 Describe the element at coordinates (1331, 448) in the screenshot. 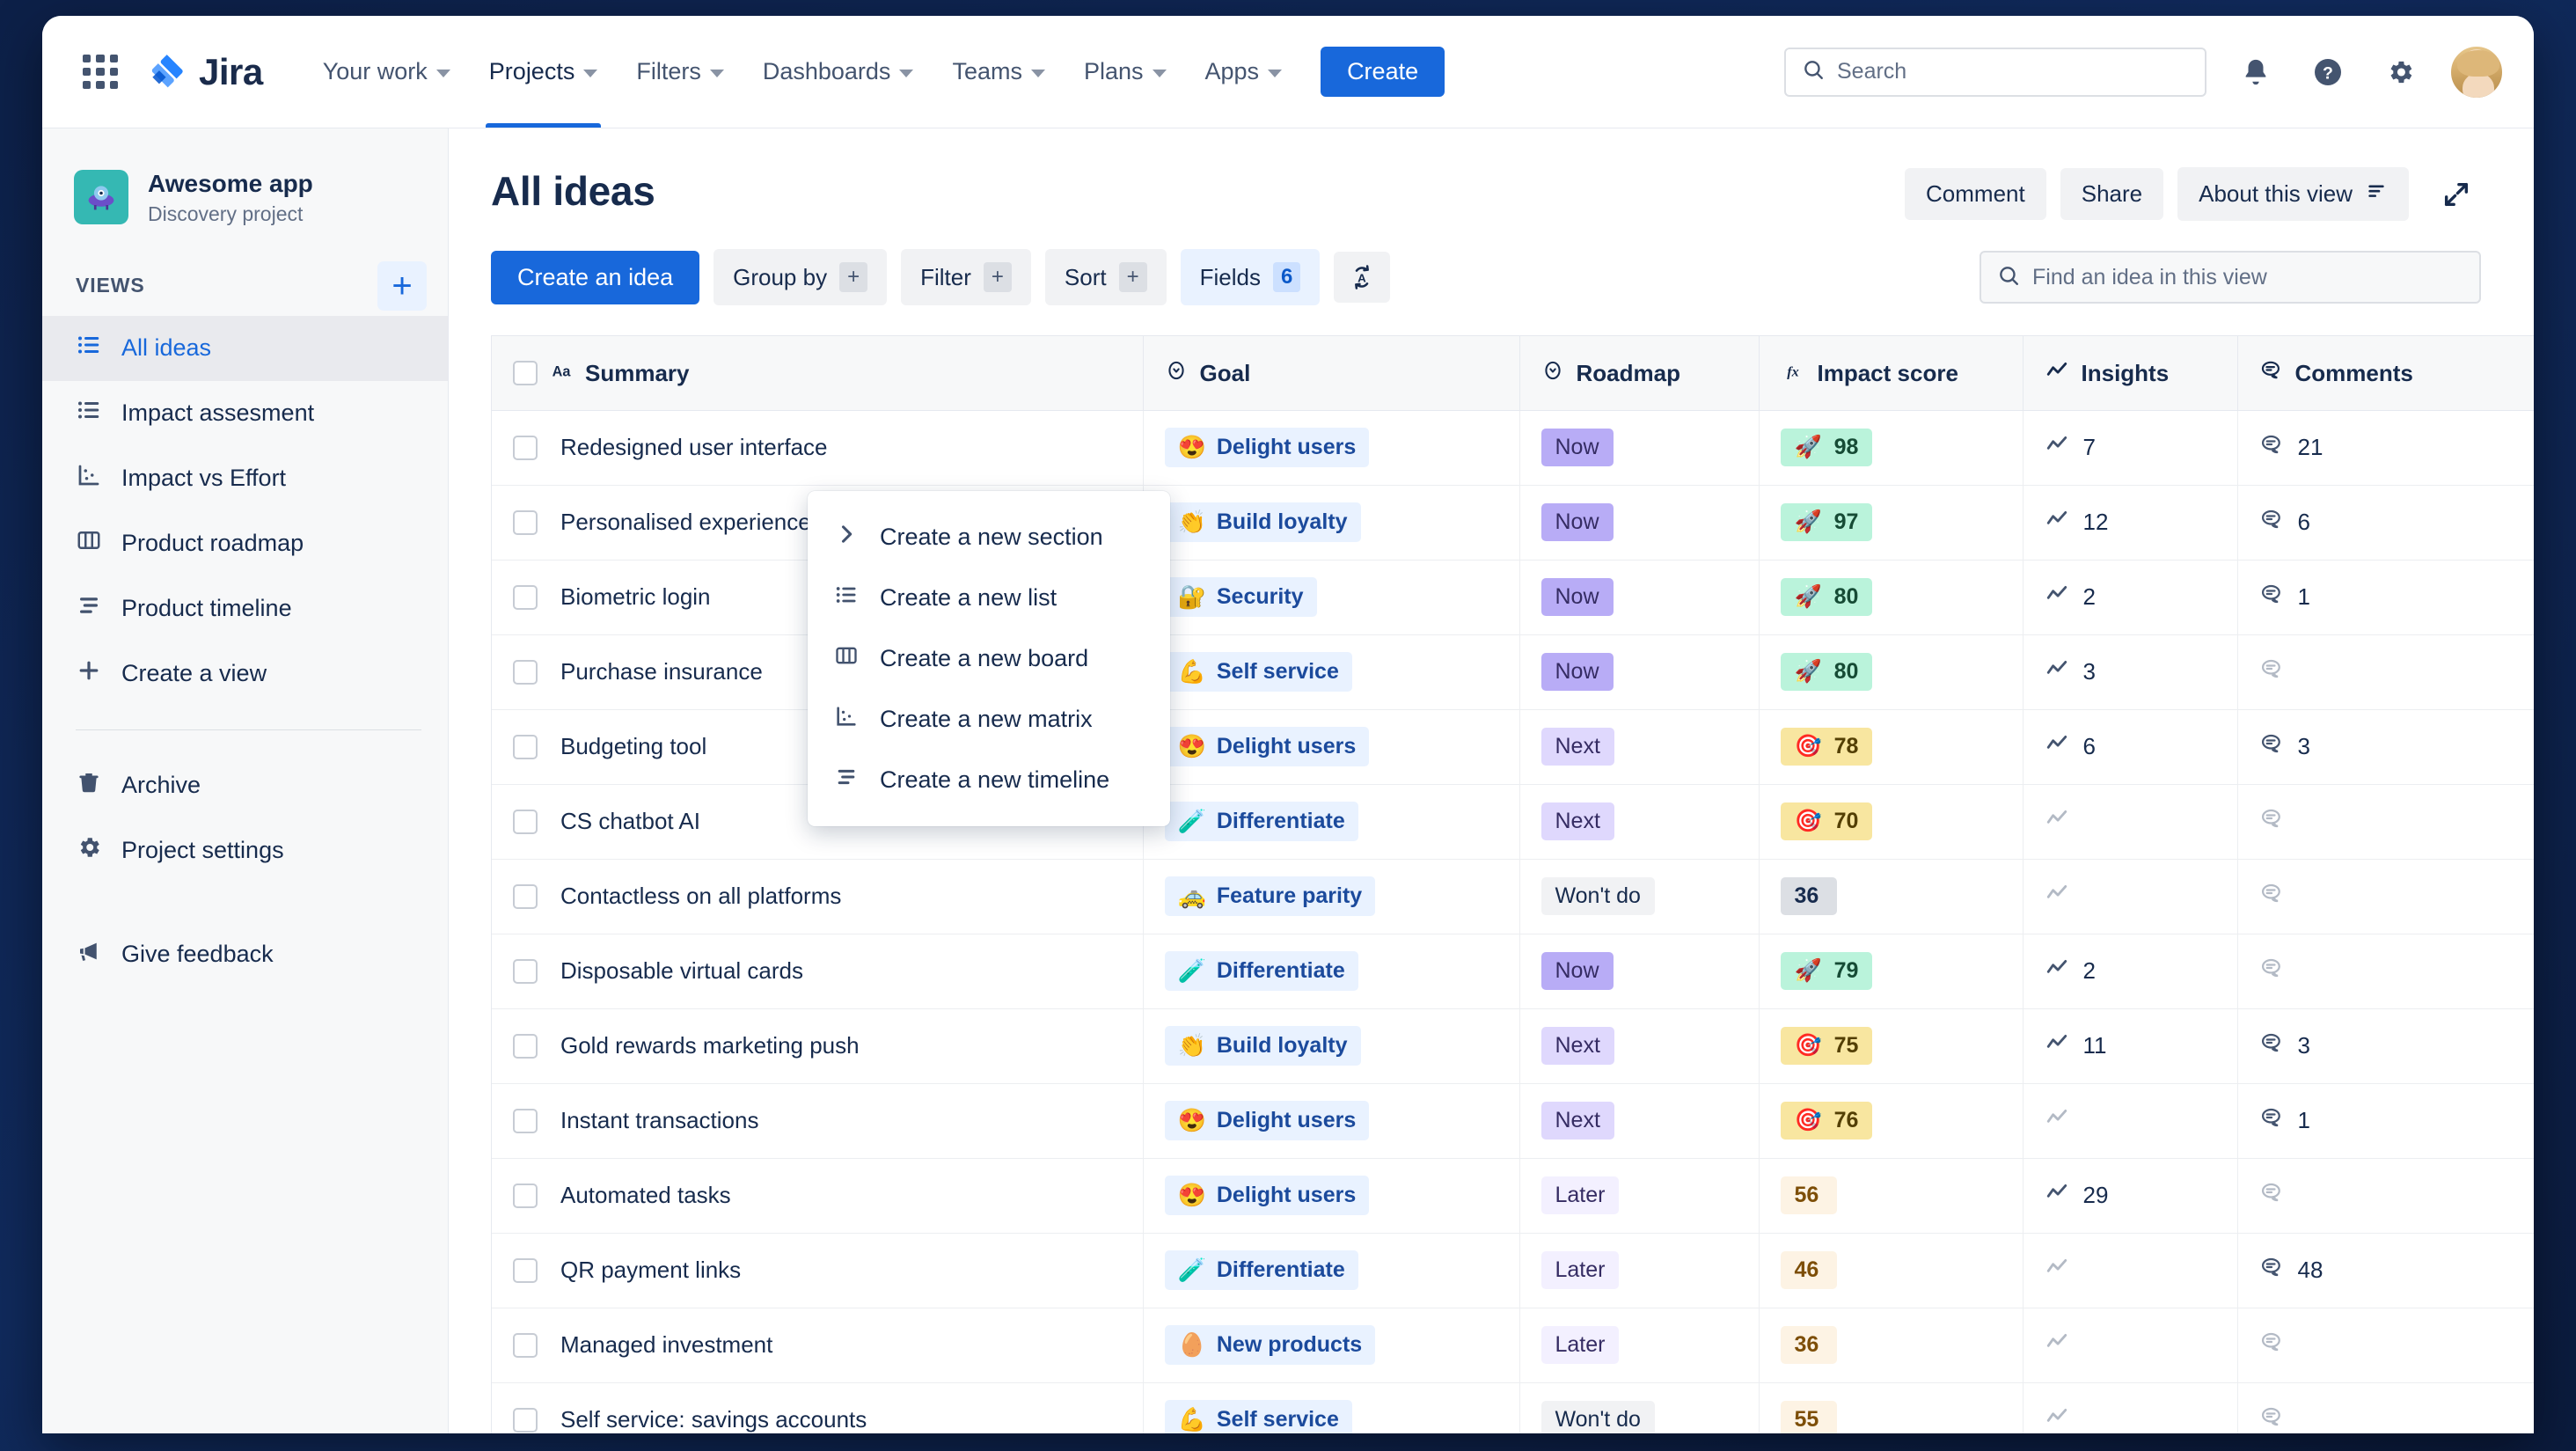

I see `cell-goal: 😍 Delight users` at that location.